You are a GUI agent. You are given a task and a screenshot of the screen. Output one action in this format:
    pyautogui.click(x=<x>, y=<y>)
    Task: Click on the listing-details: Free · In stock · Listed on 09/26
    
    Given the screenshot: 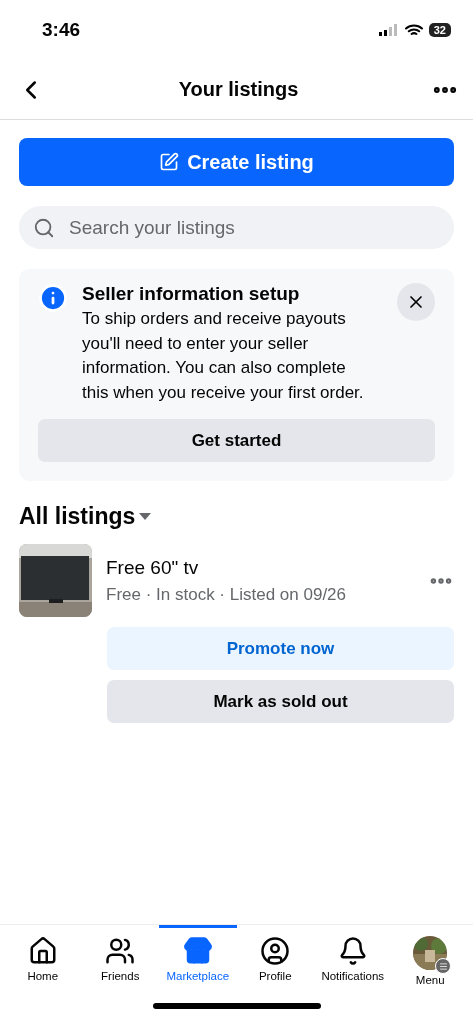 What is the action you would take?
    pyautogui.click(x=226, y=594)
    